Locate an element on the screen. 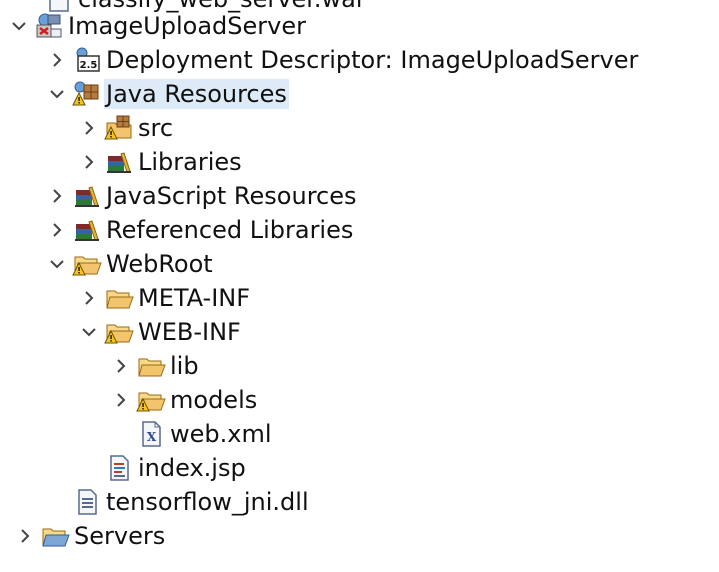 This screenshot has width=719, height=572. tree-item-referenced-libraries: Referenced Libraries is located at coordinates (359, 230).